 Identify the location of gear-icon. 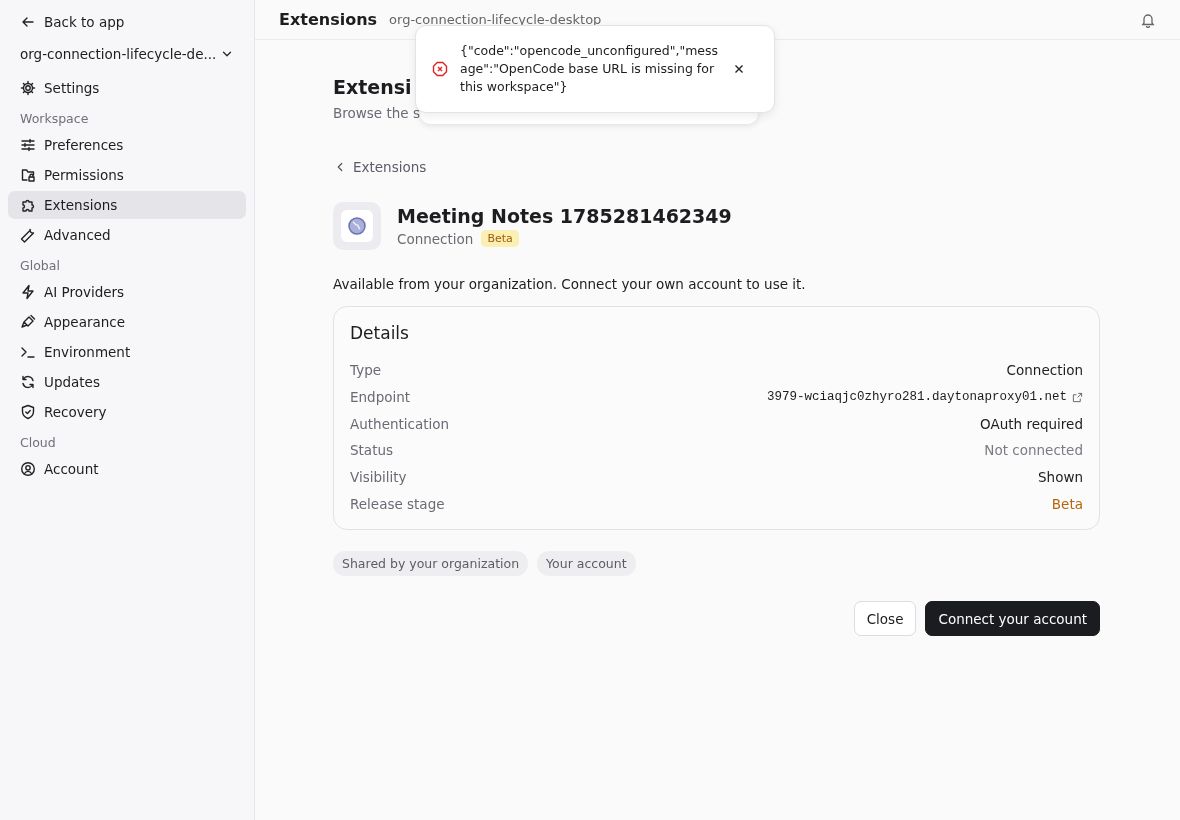
(28, 88).